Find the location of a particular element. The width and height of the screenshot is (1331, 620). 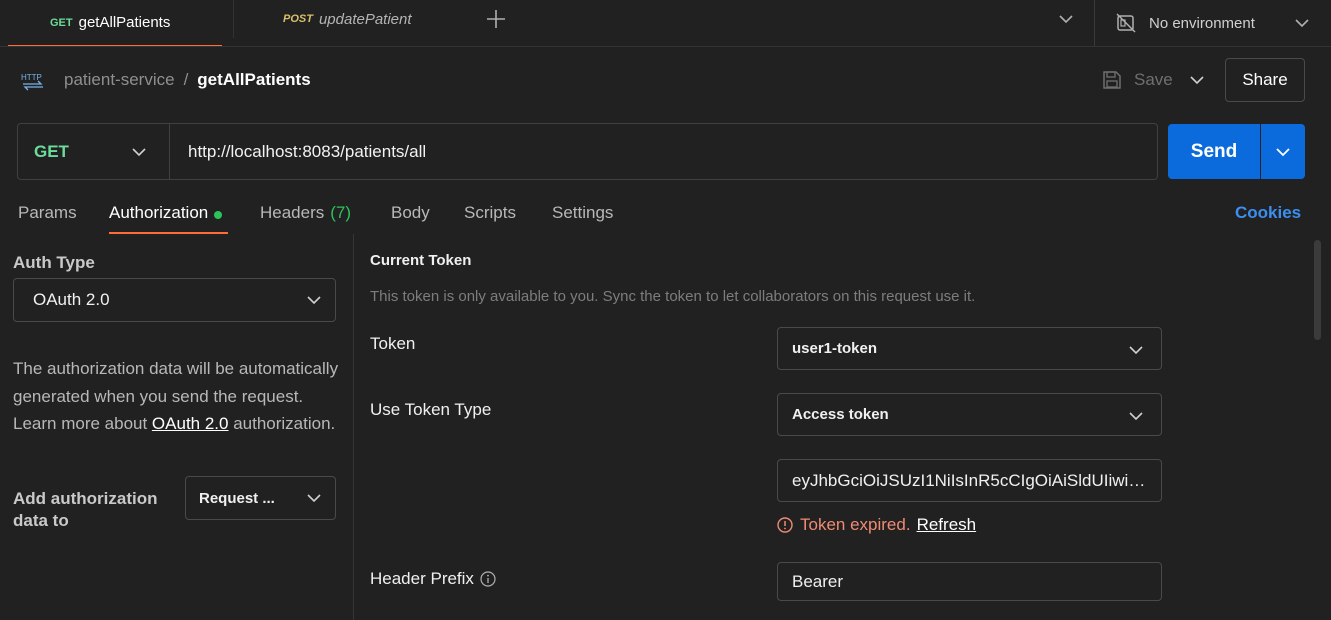

tab-updatepatient: POST updatePatient is located at coordinates (353, 19).